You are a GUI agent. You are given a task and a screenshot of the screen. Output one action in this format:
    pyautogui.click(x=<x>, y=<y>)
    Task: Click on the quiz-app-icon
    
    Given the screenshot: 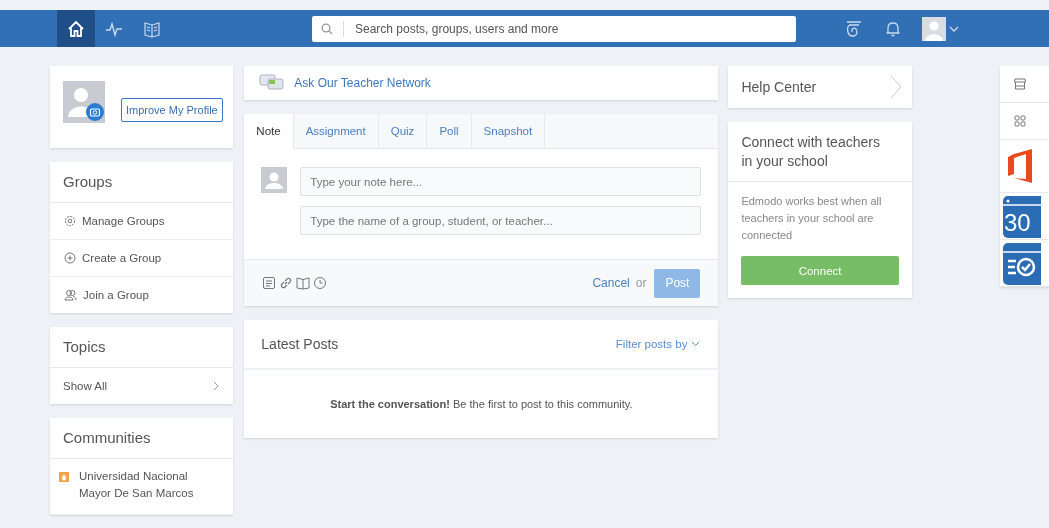 What is the action you would take?
    pyautogui.click(x=1020, y=263)
    